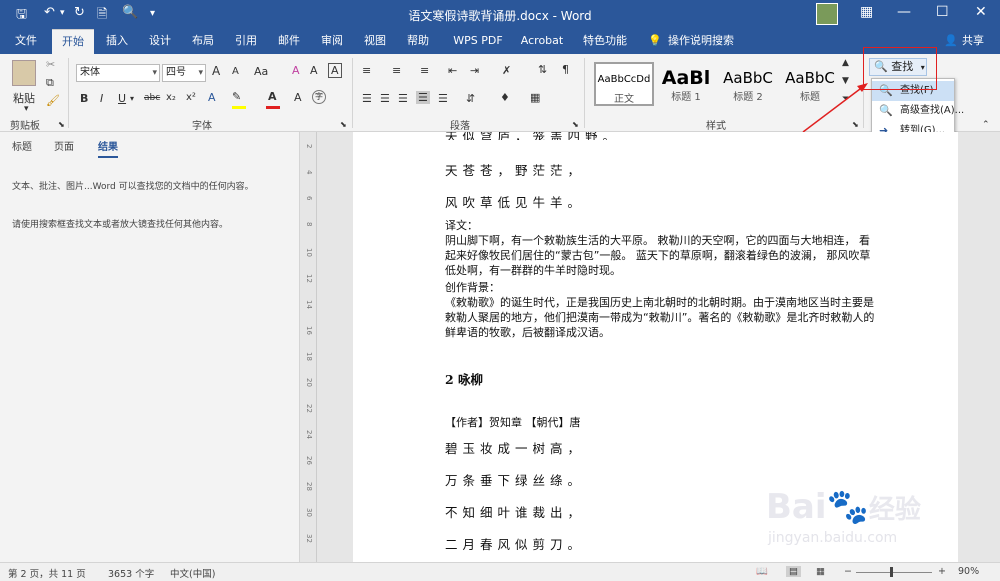  I want to click on restore-icon: ☐, so click(942, 12).